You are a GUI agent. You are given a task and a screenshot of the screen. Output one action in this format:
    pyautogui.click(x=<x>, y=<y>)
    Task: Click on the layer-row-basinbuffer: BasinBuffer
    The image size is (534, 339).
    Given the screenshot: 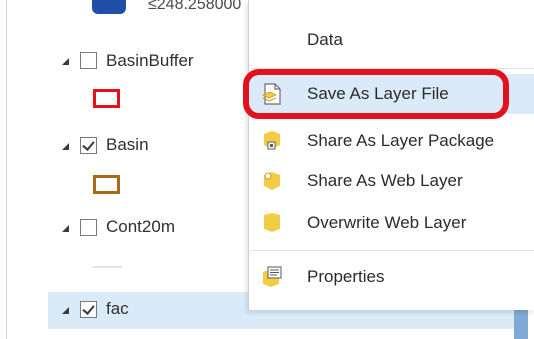 What is the action you would take?
    pyautogui.click(x=124, y=64)
    